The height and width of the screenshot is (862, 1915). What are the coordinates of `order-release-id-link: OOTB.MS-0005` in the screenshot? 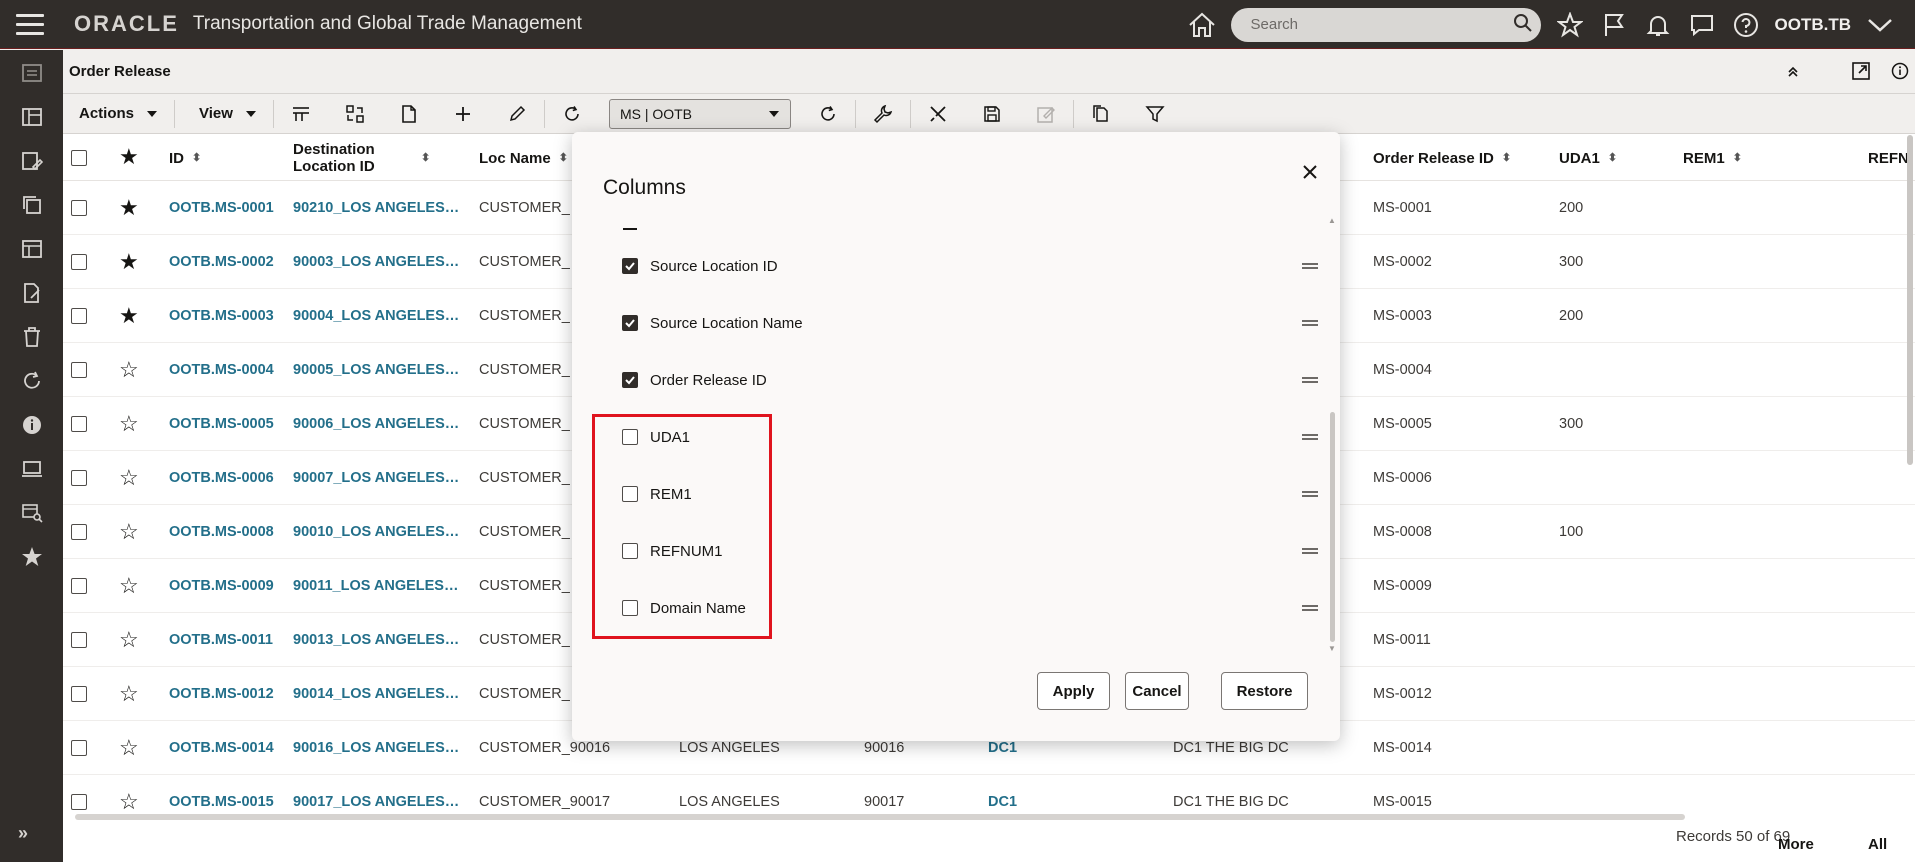 It's located at (221, 424).